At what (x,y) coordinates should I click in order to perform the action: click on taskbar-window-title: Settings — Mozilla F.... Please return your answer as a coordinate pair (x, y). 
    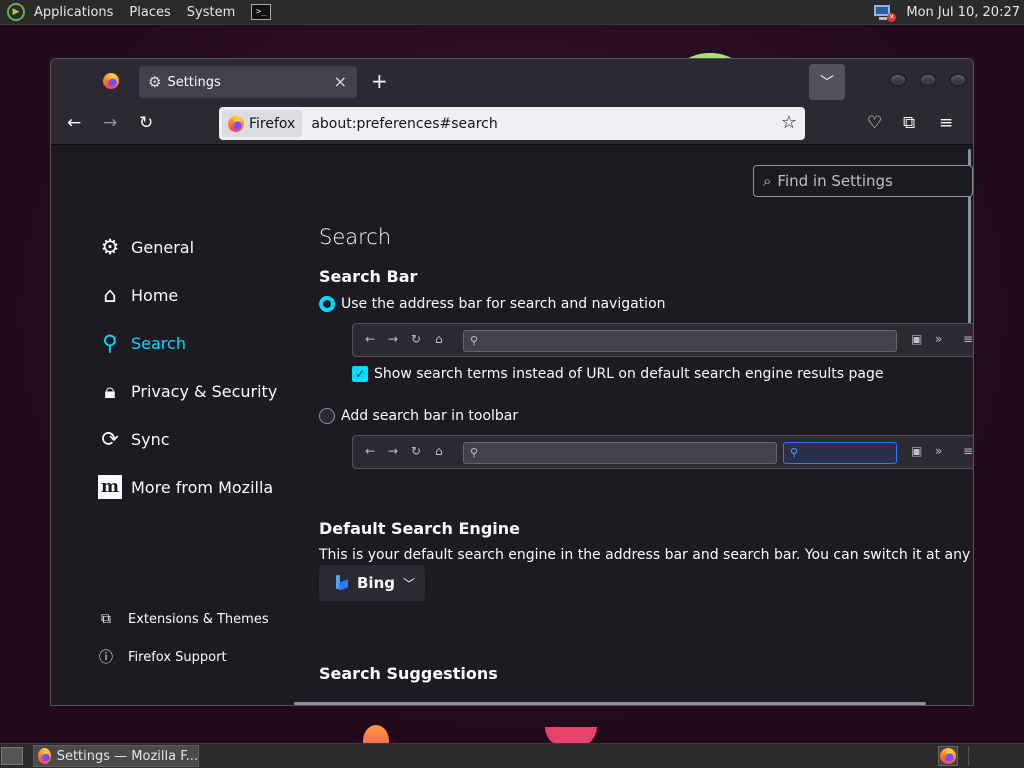
    Looking at the image, I should click on (127, 756).